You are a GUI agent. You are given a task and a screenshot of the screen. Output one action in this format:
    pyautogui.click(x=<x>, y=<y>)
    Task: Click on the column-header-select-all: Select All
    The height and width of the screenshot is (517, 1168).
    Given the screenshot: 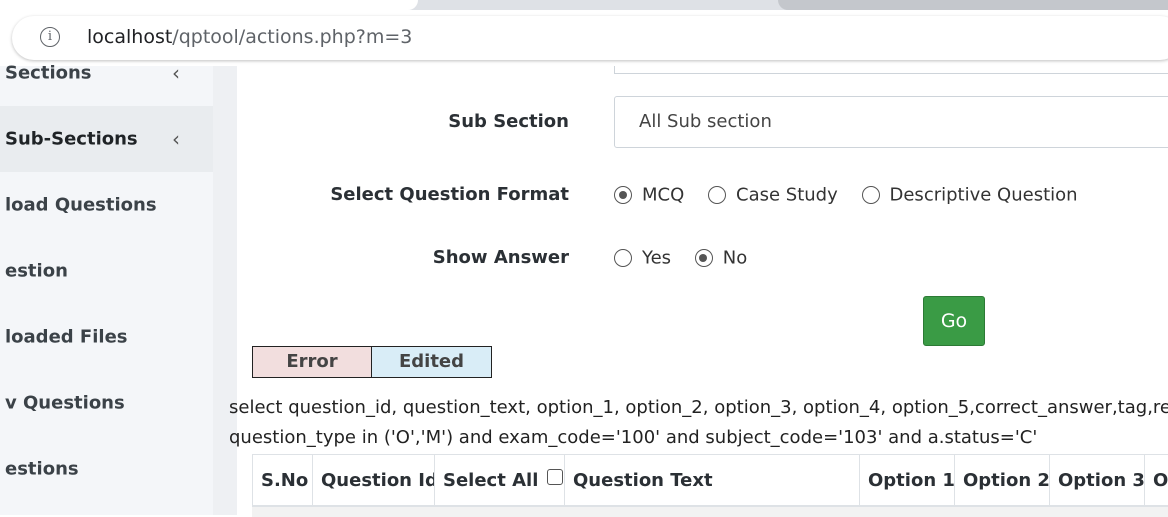 What is the action you would take?
    pyautogui.click(x=499, y=480)
    